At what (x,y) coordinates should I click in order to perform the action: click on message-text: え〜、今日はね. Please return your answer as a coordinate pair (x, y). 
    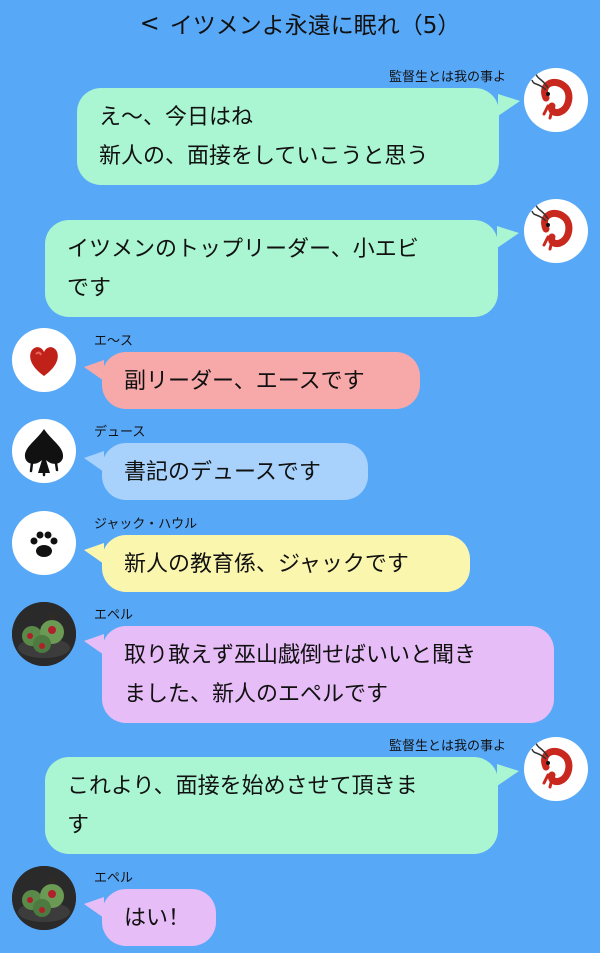
    Looking at the image, I should click on (176, 117).